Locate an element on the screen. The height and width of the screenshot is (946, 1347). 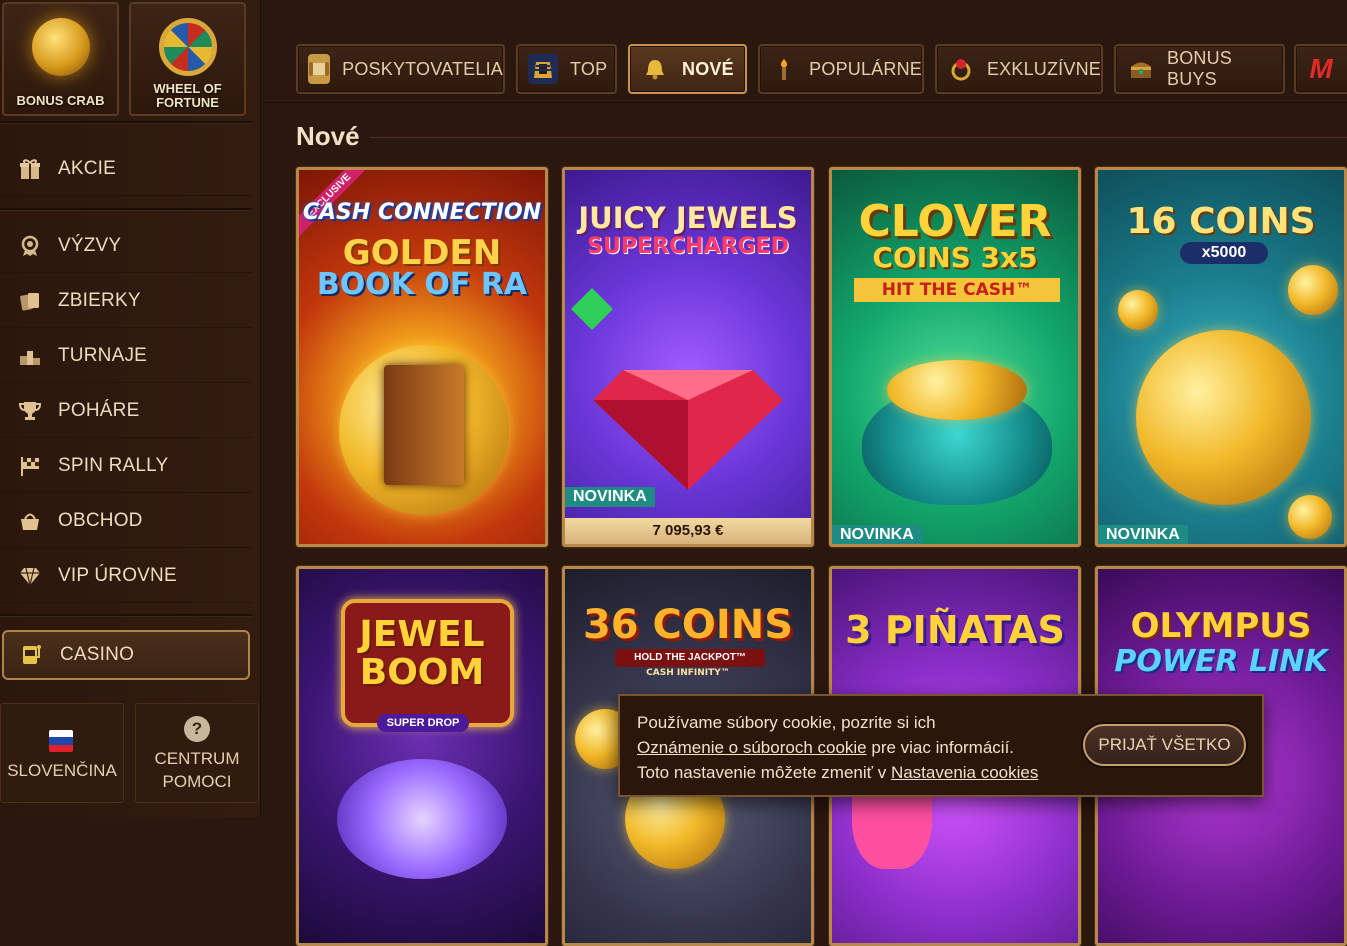
tab-label: BONUS BUYS is located at coordinates (1200, 68).